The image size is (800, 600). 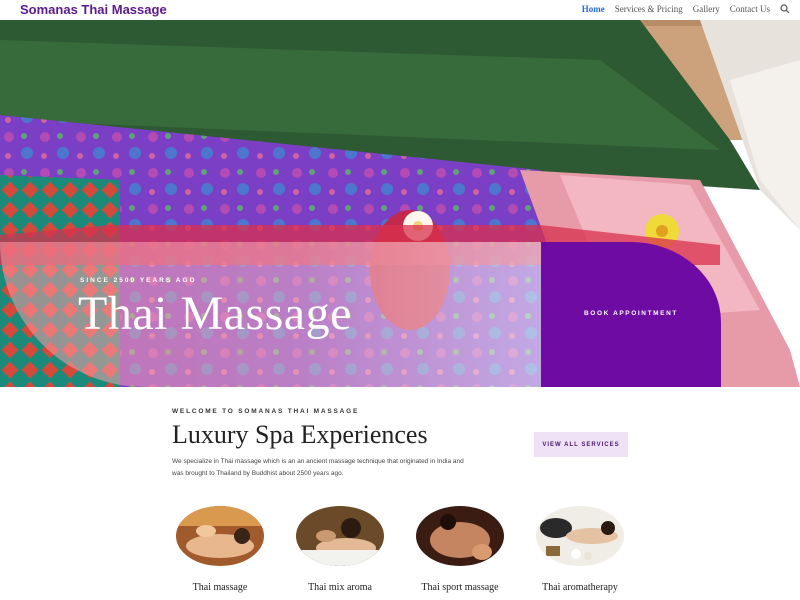 I want to click on service-thai-sport-massage: Thai sport massage, so click(x=460, y=549).